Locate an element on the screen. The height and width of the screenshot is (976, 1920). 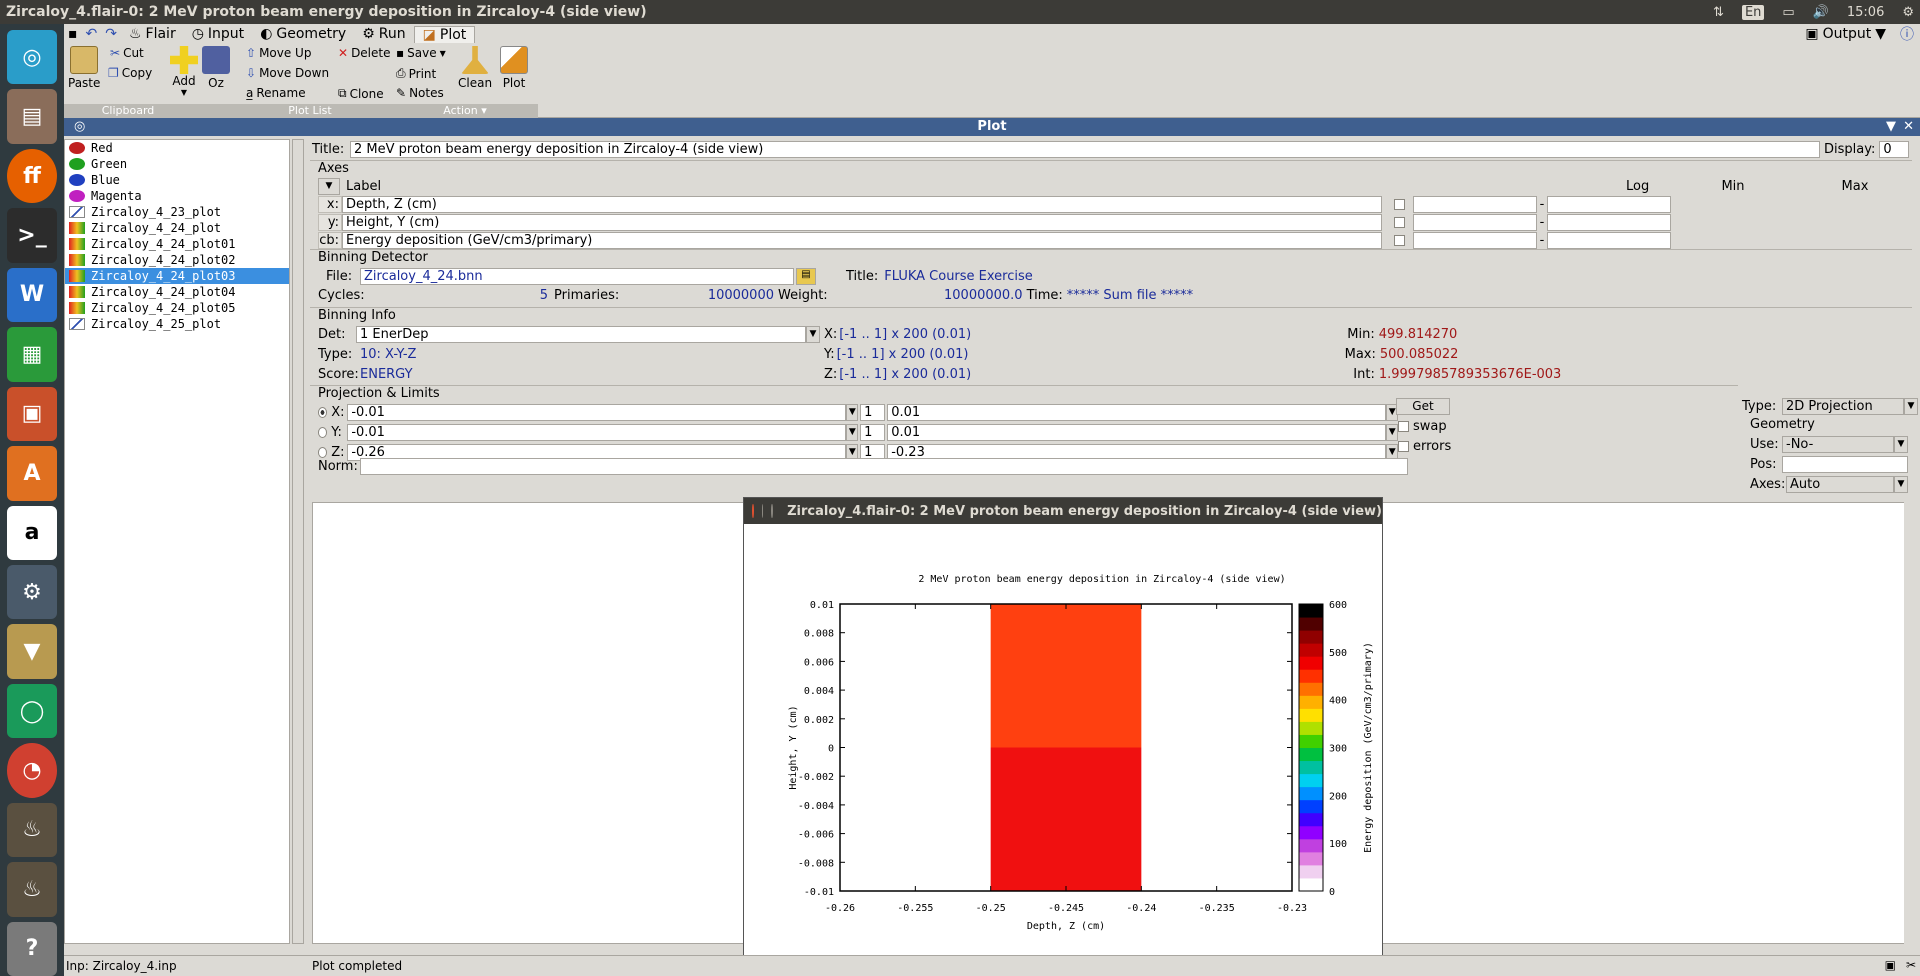
cauldron-icon: ♨ is located at coordinates (32, 830).